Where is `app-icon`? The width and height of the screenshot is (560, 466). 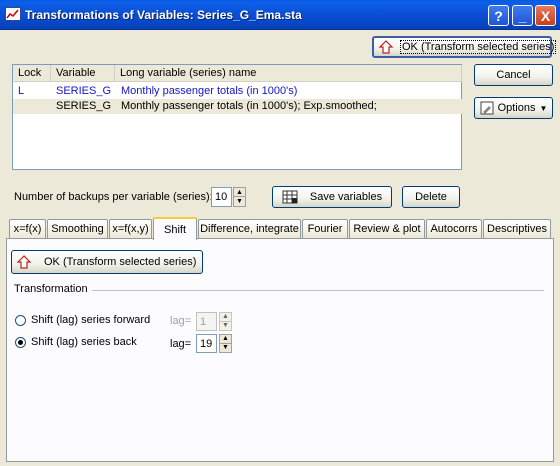
app-icon is located at coordinates (13, 14).